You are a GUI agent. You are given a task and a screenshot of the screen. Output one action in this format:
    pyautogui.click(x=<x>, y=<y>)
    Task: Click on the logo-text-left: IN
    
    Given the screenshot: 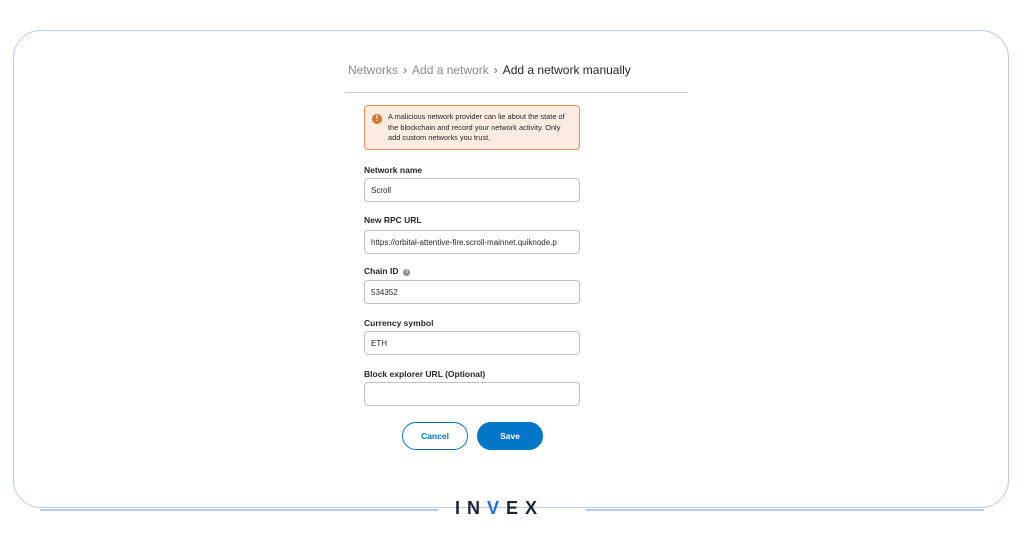 What is the action you would take?
    pyautogui.click(x=471, y=508)
    